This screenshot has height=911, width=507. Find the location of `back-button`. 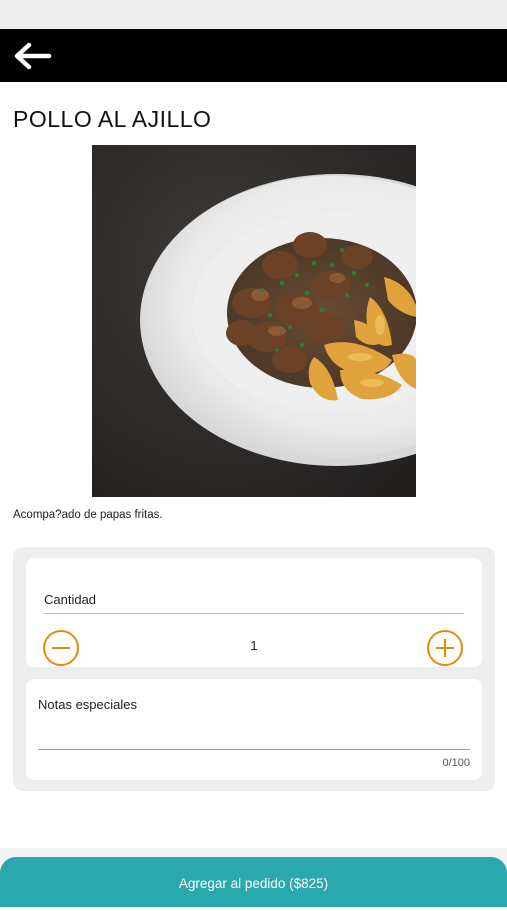

back-button is located at coordinates (32, 56).